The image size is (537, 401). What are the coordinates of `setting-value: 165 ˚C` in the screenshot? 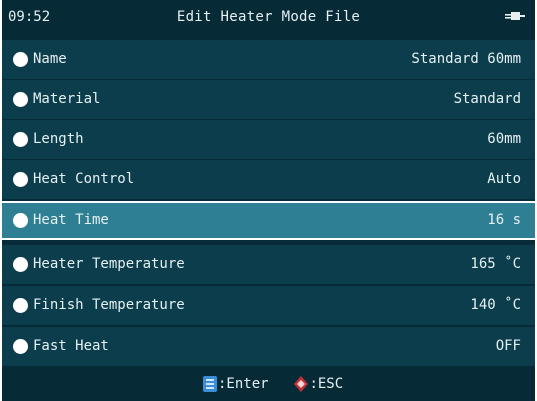 It's located at (495, 264).